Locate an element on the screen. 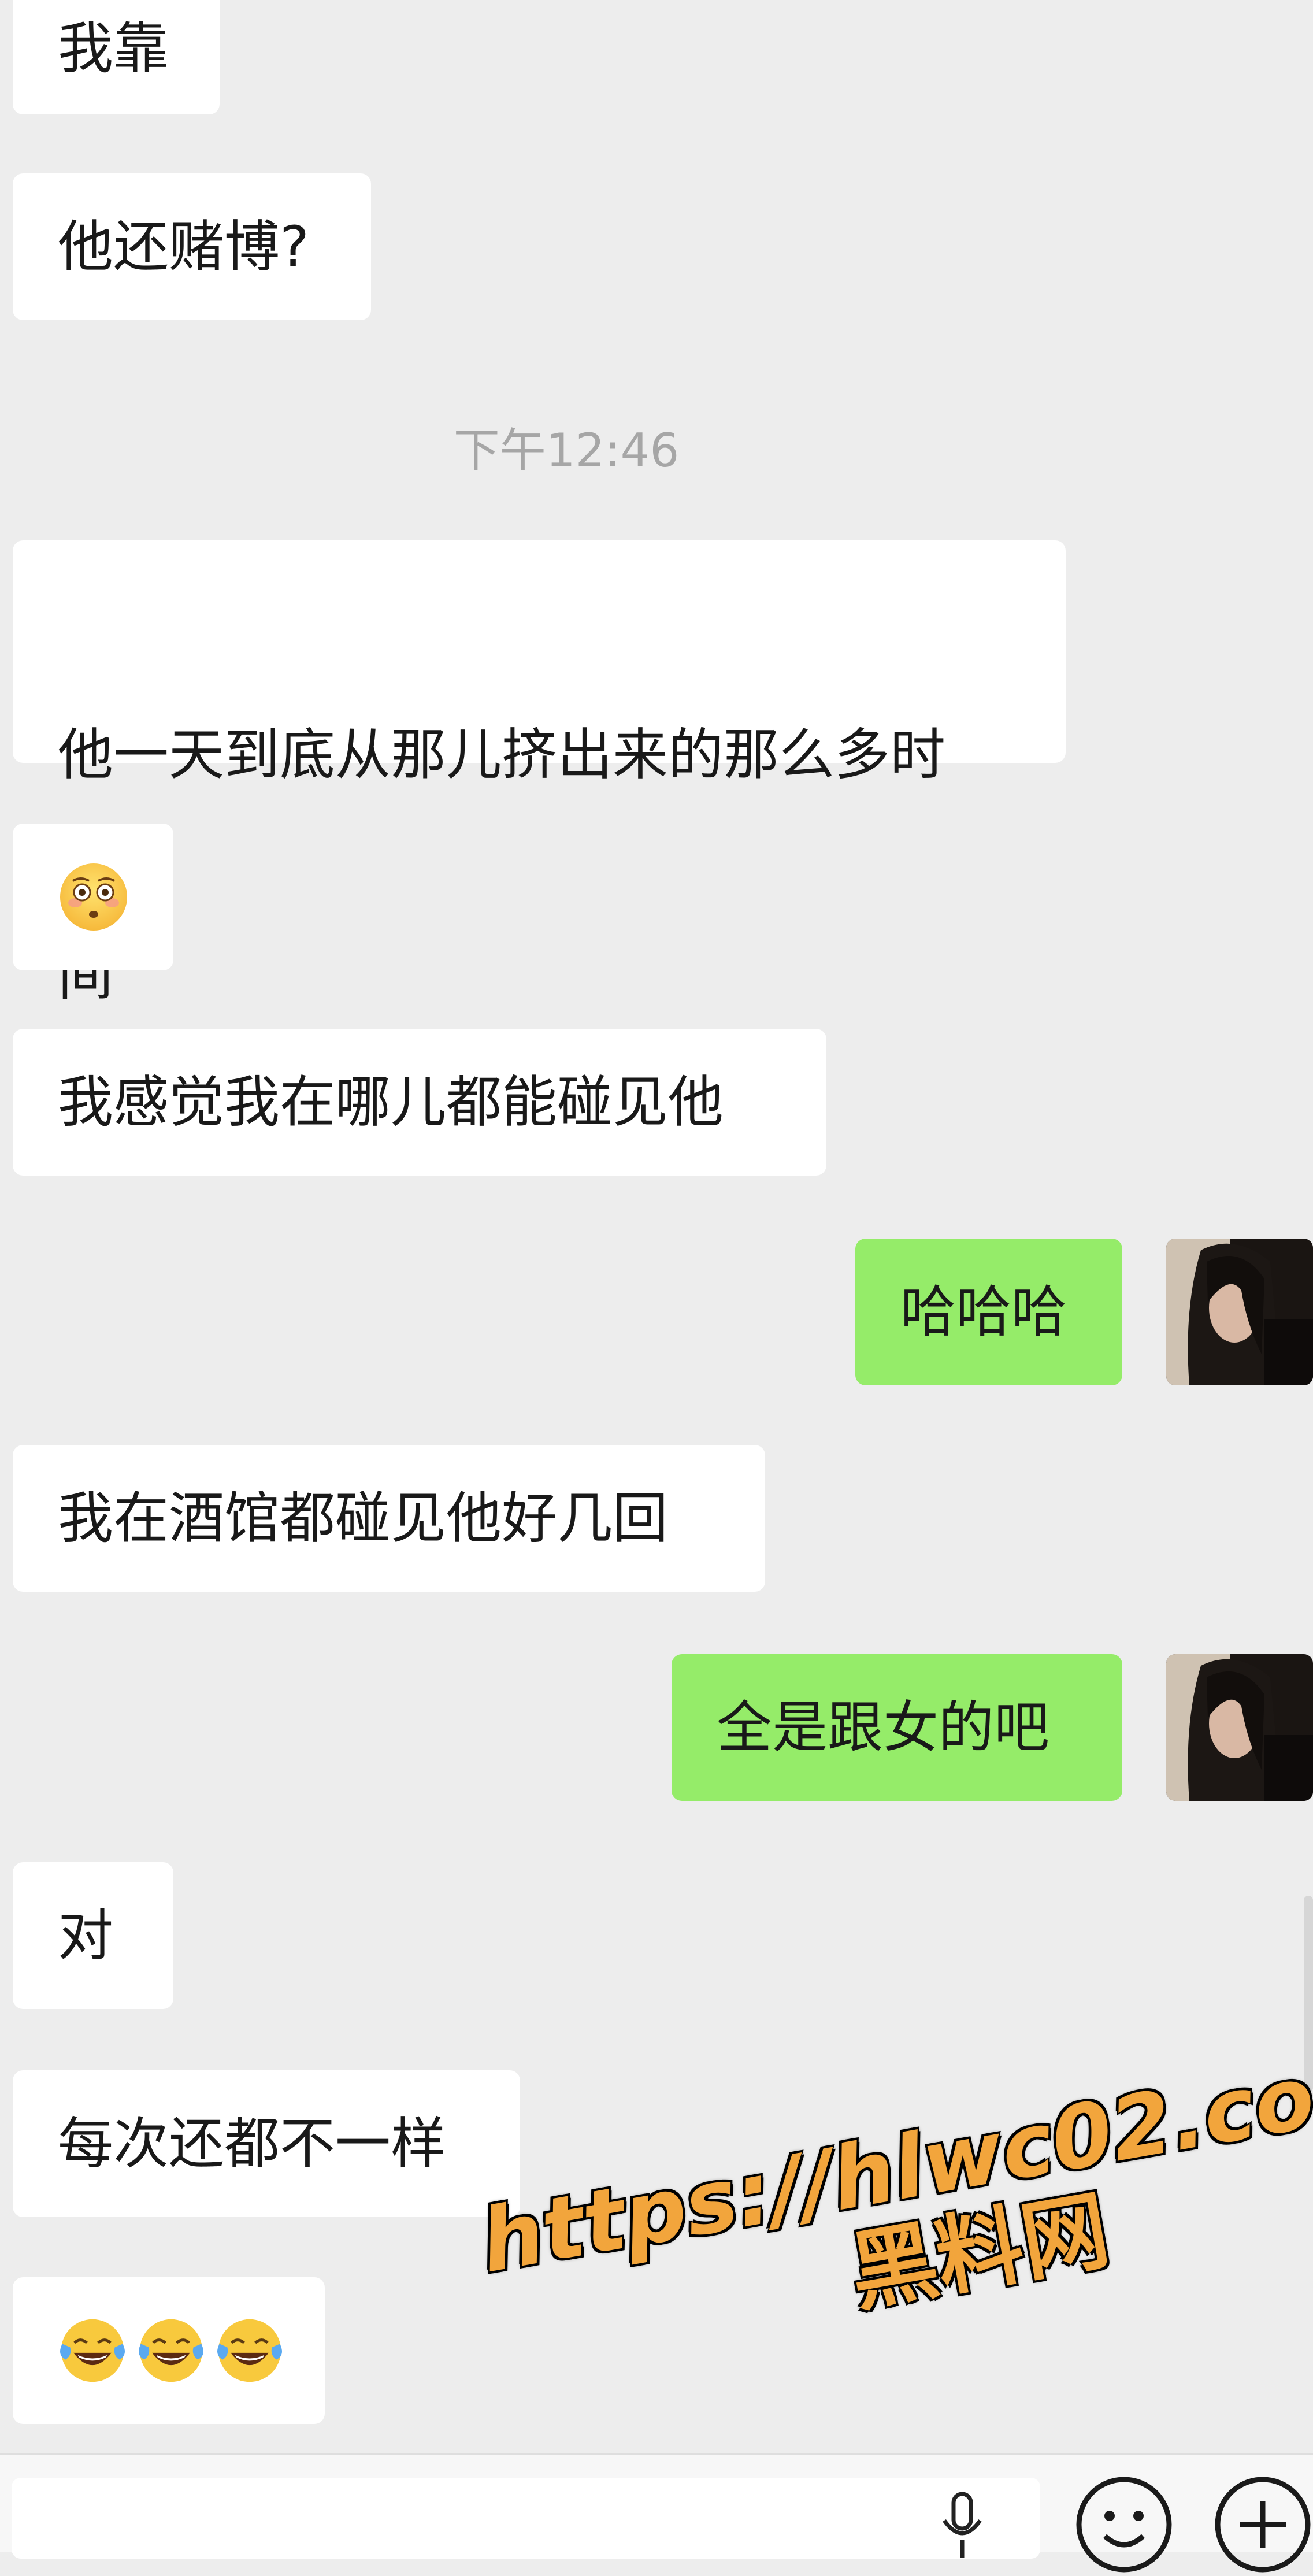 Image resolution: width=1313 pixels, height=2576 pixels. message-text-line: 他一天到底从那儿挤出来的那么多时 is located at coordinates (501, 754).